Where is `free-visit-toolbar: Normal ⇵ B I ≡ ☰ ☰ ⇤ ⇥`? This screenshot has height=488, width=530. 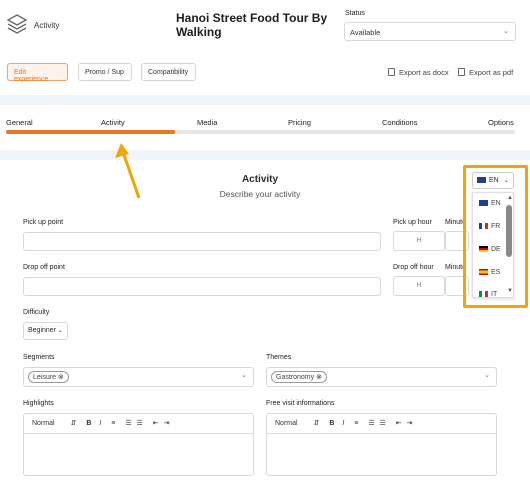
free-visit-toolbar: Normal ⇵ B I ≡ ☰ ☰ ⇤ ⇥ is located at coordinates (381, 424).